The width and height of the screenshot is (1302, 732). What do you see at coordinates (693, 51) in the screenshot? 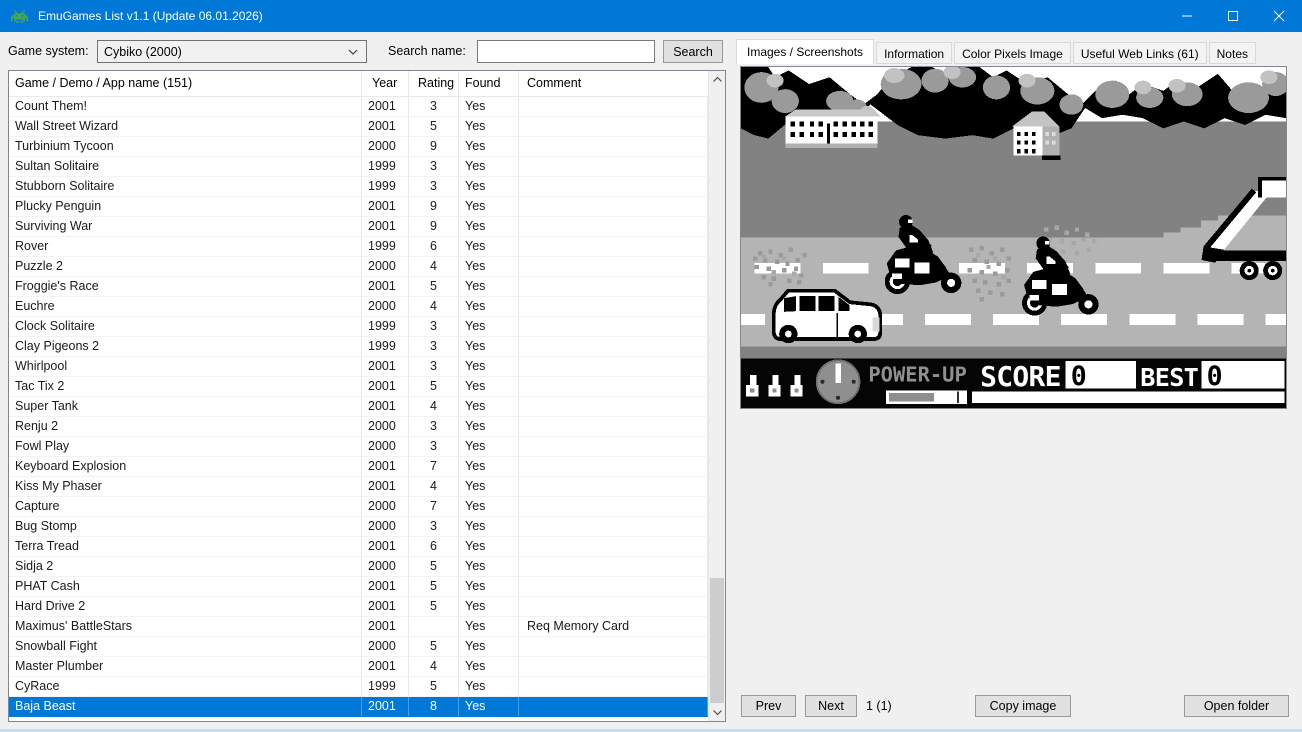
I see `search-button: Search` at bounding box center [693, 51].